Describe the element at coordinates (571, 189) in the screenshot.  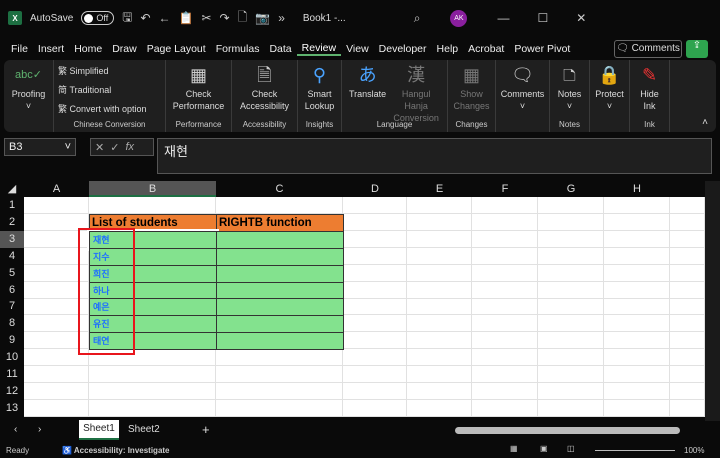
I see `column-header: G` at that location.